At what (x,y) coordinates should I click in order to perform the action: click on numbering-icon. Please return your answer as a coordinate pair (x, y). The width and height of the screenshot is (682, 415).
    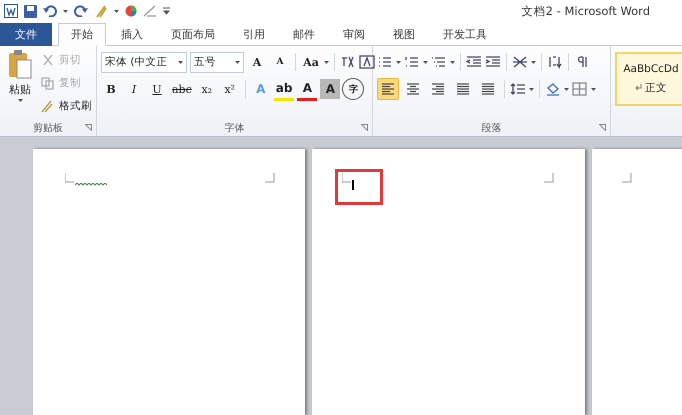
    Looking at the image, I should click on (412, 62).